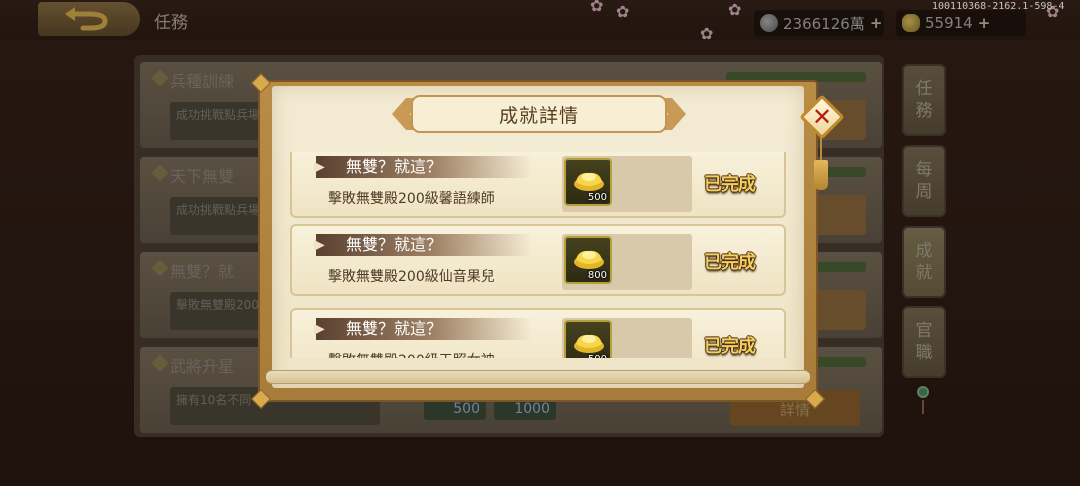 The height and width of the screenshot is (486, 1080). I want to click on achievement-desc: 擊敗無雙殿200級仙音果兒, so click(411, 277).